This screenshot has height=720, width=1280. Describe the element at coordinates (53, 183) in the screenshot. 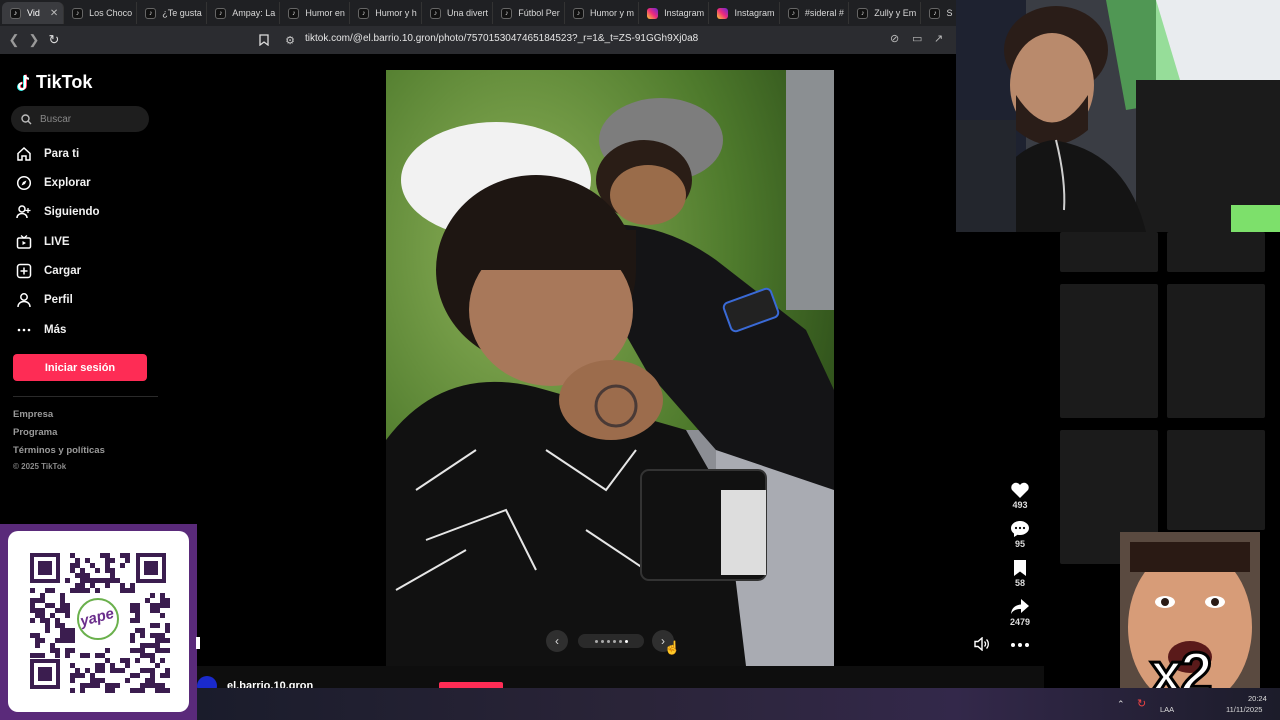

I see `nav-item-explorar: Explorar` at that location.